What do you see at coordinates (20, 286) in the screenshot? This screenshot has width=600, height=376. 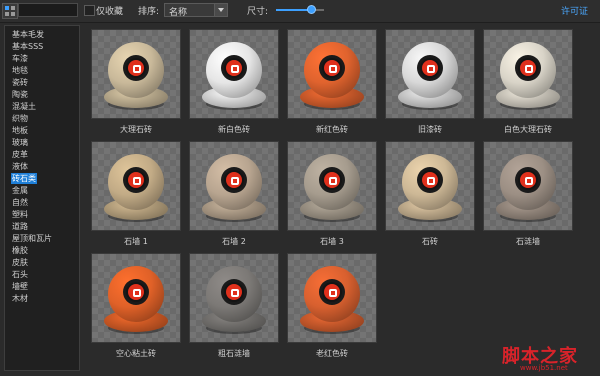 I see `sidebar-item: 墙壁` at bounding box center [20, 286].